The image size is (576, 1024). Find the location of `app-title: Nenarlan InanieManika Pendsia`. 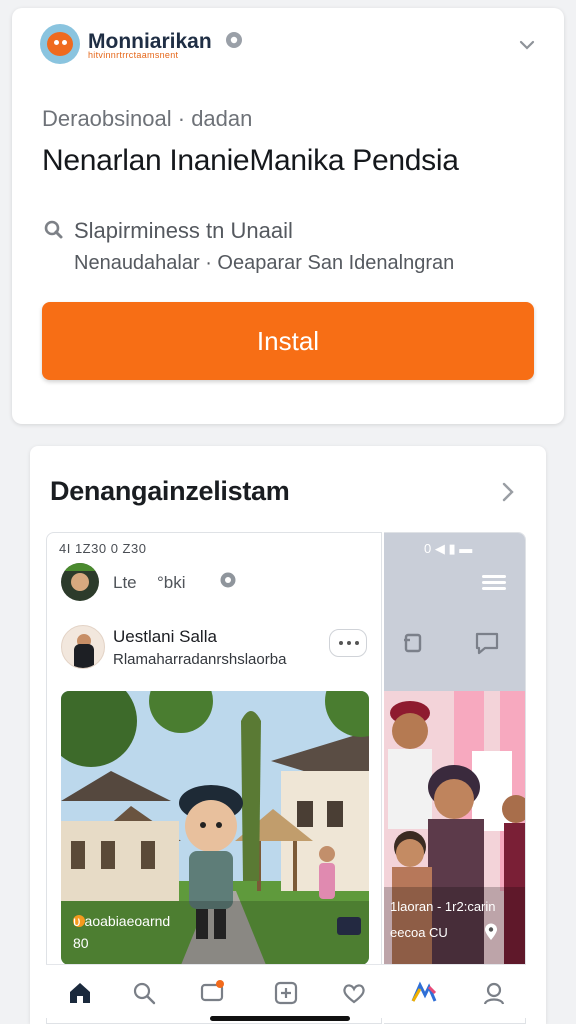

app-title: Nenarlan InanieManika Pendsia is located at coordinates (250, 160).